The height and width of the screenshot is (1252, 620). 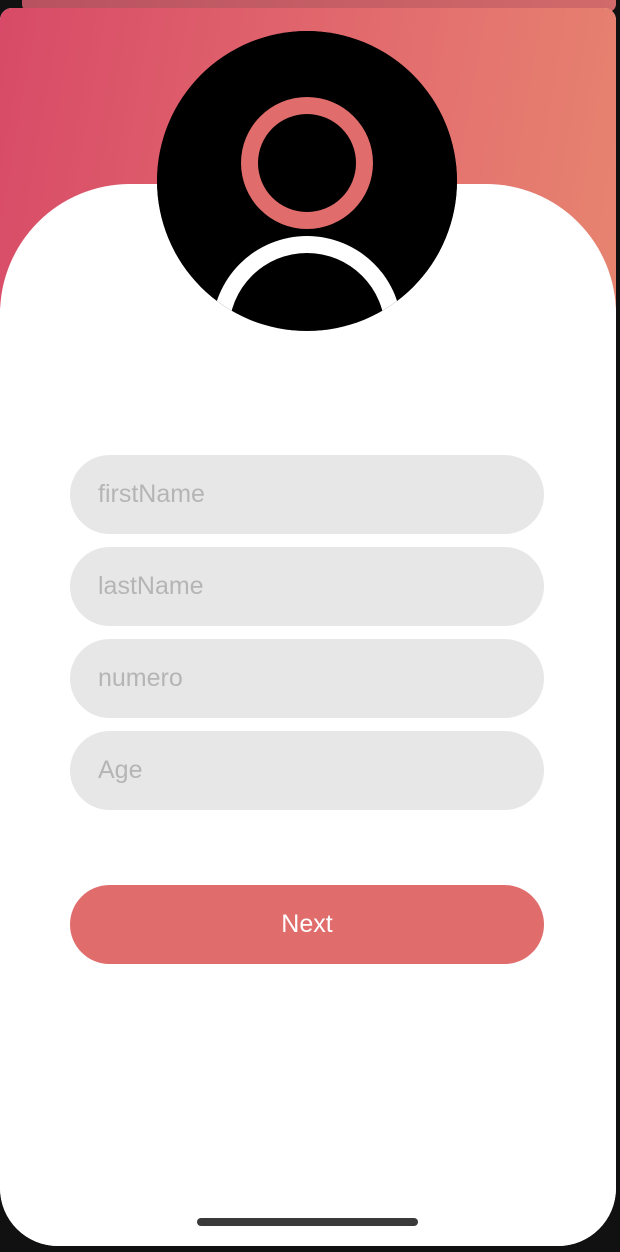 I want to click on numero-input, so click(x=307, y=678).